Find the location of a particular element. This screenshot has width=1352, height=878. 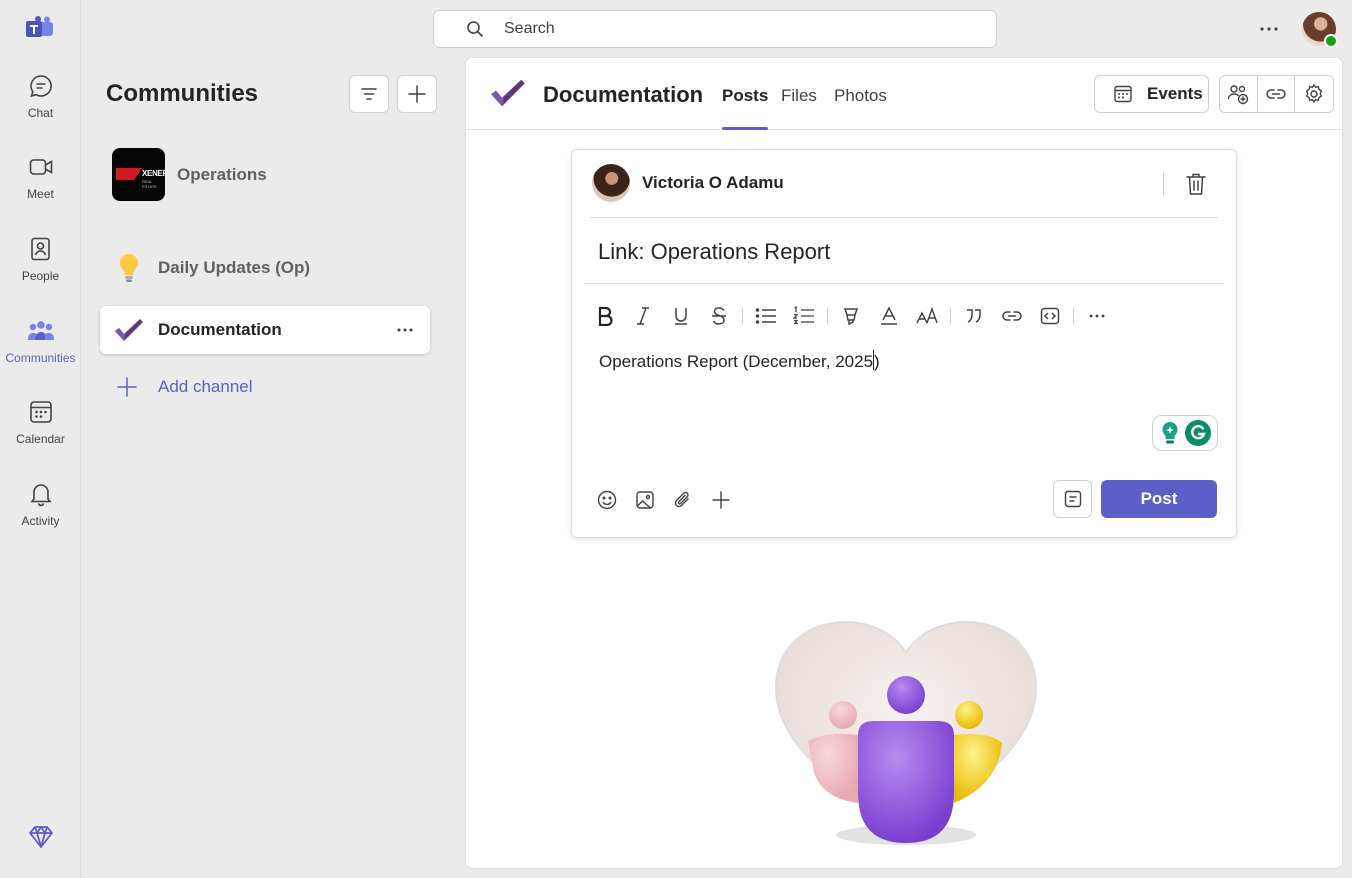

subject-input: Link: Operations Report is located at coordinates (714, 252).